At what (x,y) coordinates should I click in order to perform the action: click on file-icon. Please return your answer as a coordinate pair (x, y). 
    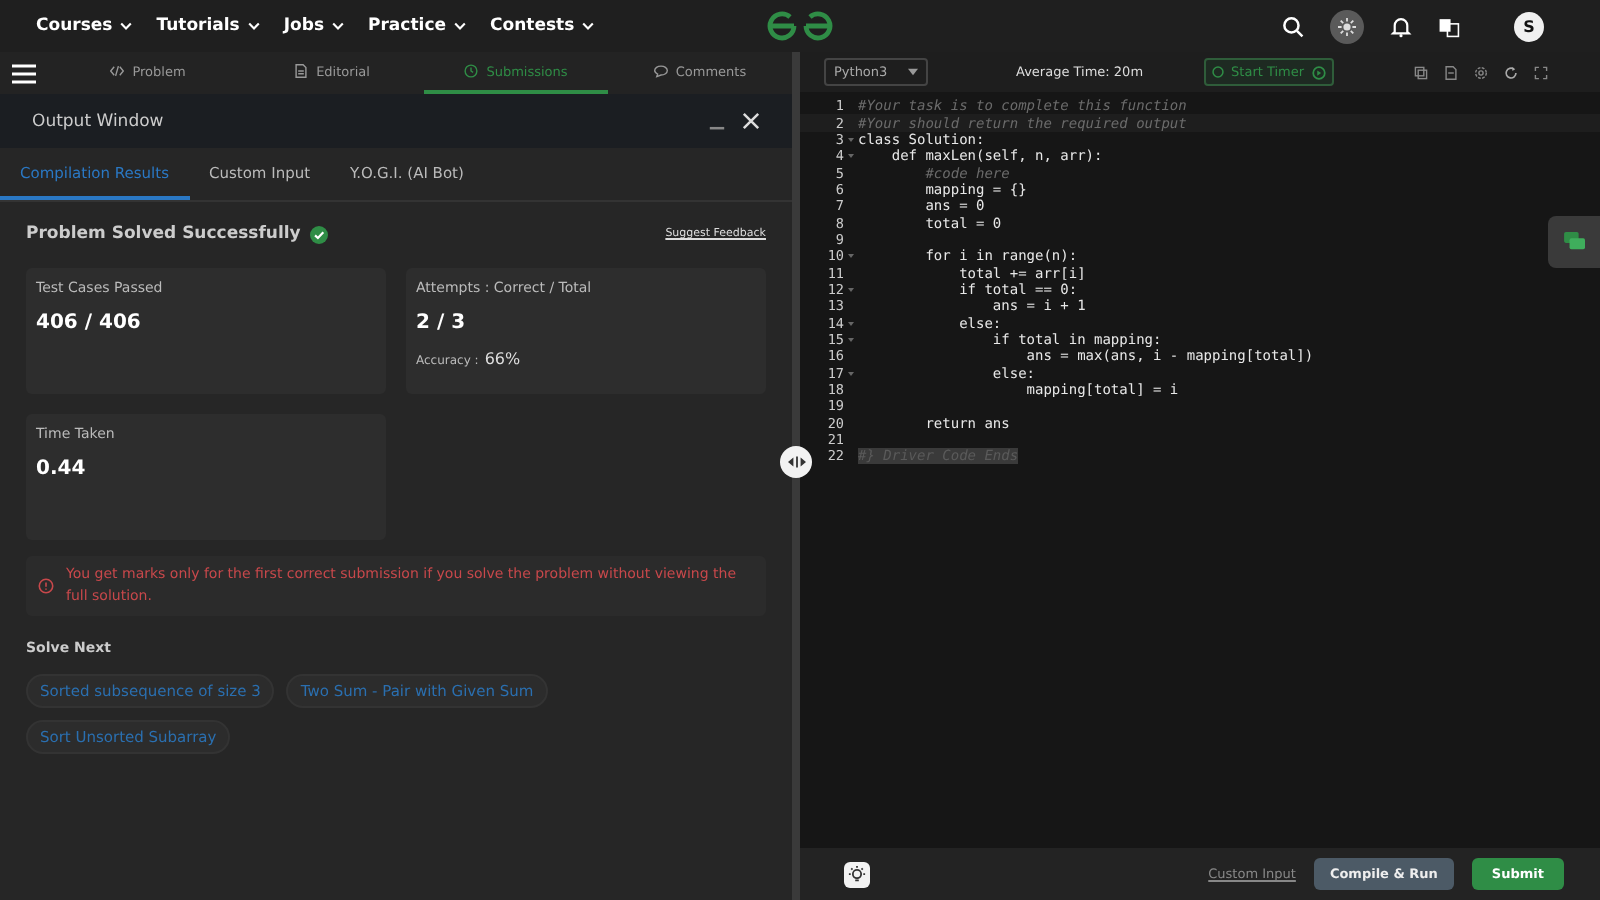
    Looking at the image, I should click on (1451, 72).